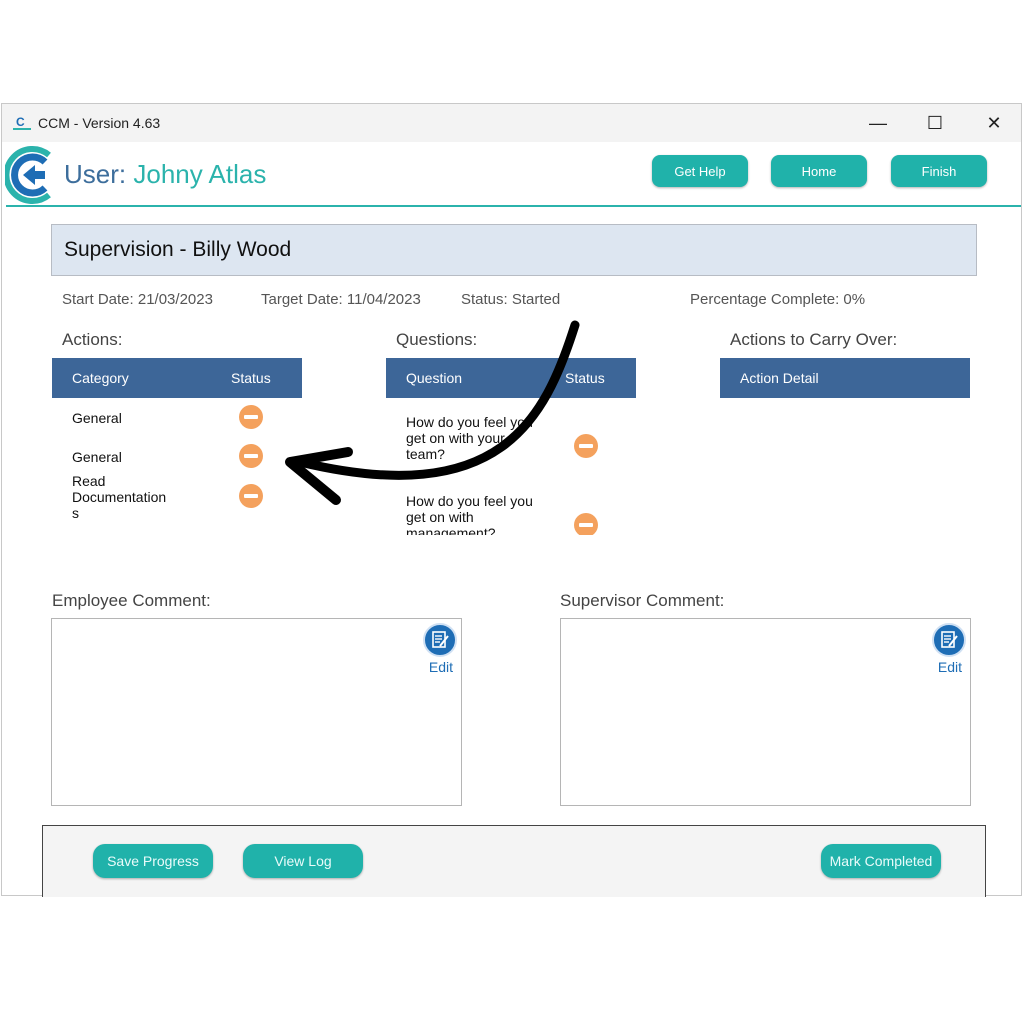 This screenshot has width=1024, height=1024. What do you see at coordinates (92, 339) in the screenshot?
I see `actions-label: Actions:` at bounding box center [92, 339].